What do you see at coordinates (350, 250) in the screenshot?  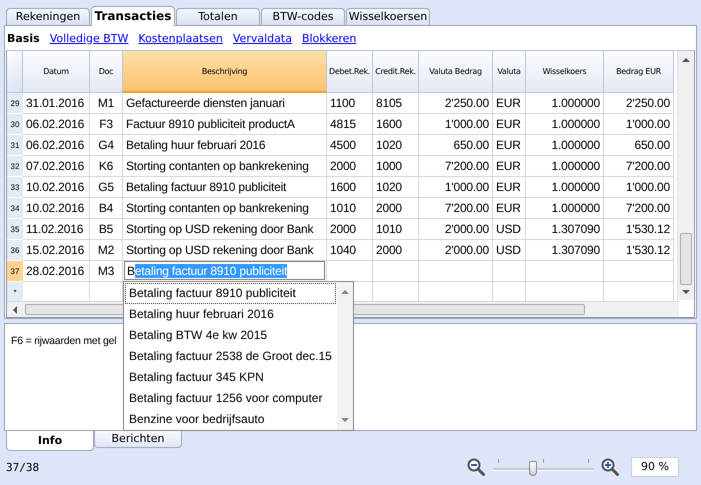 I see `table-cell: 1040` at bounding box center [350, 250].